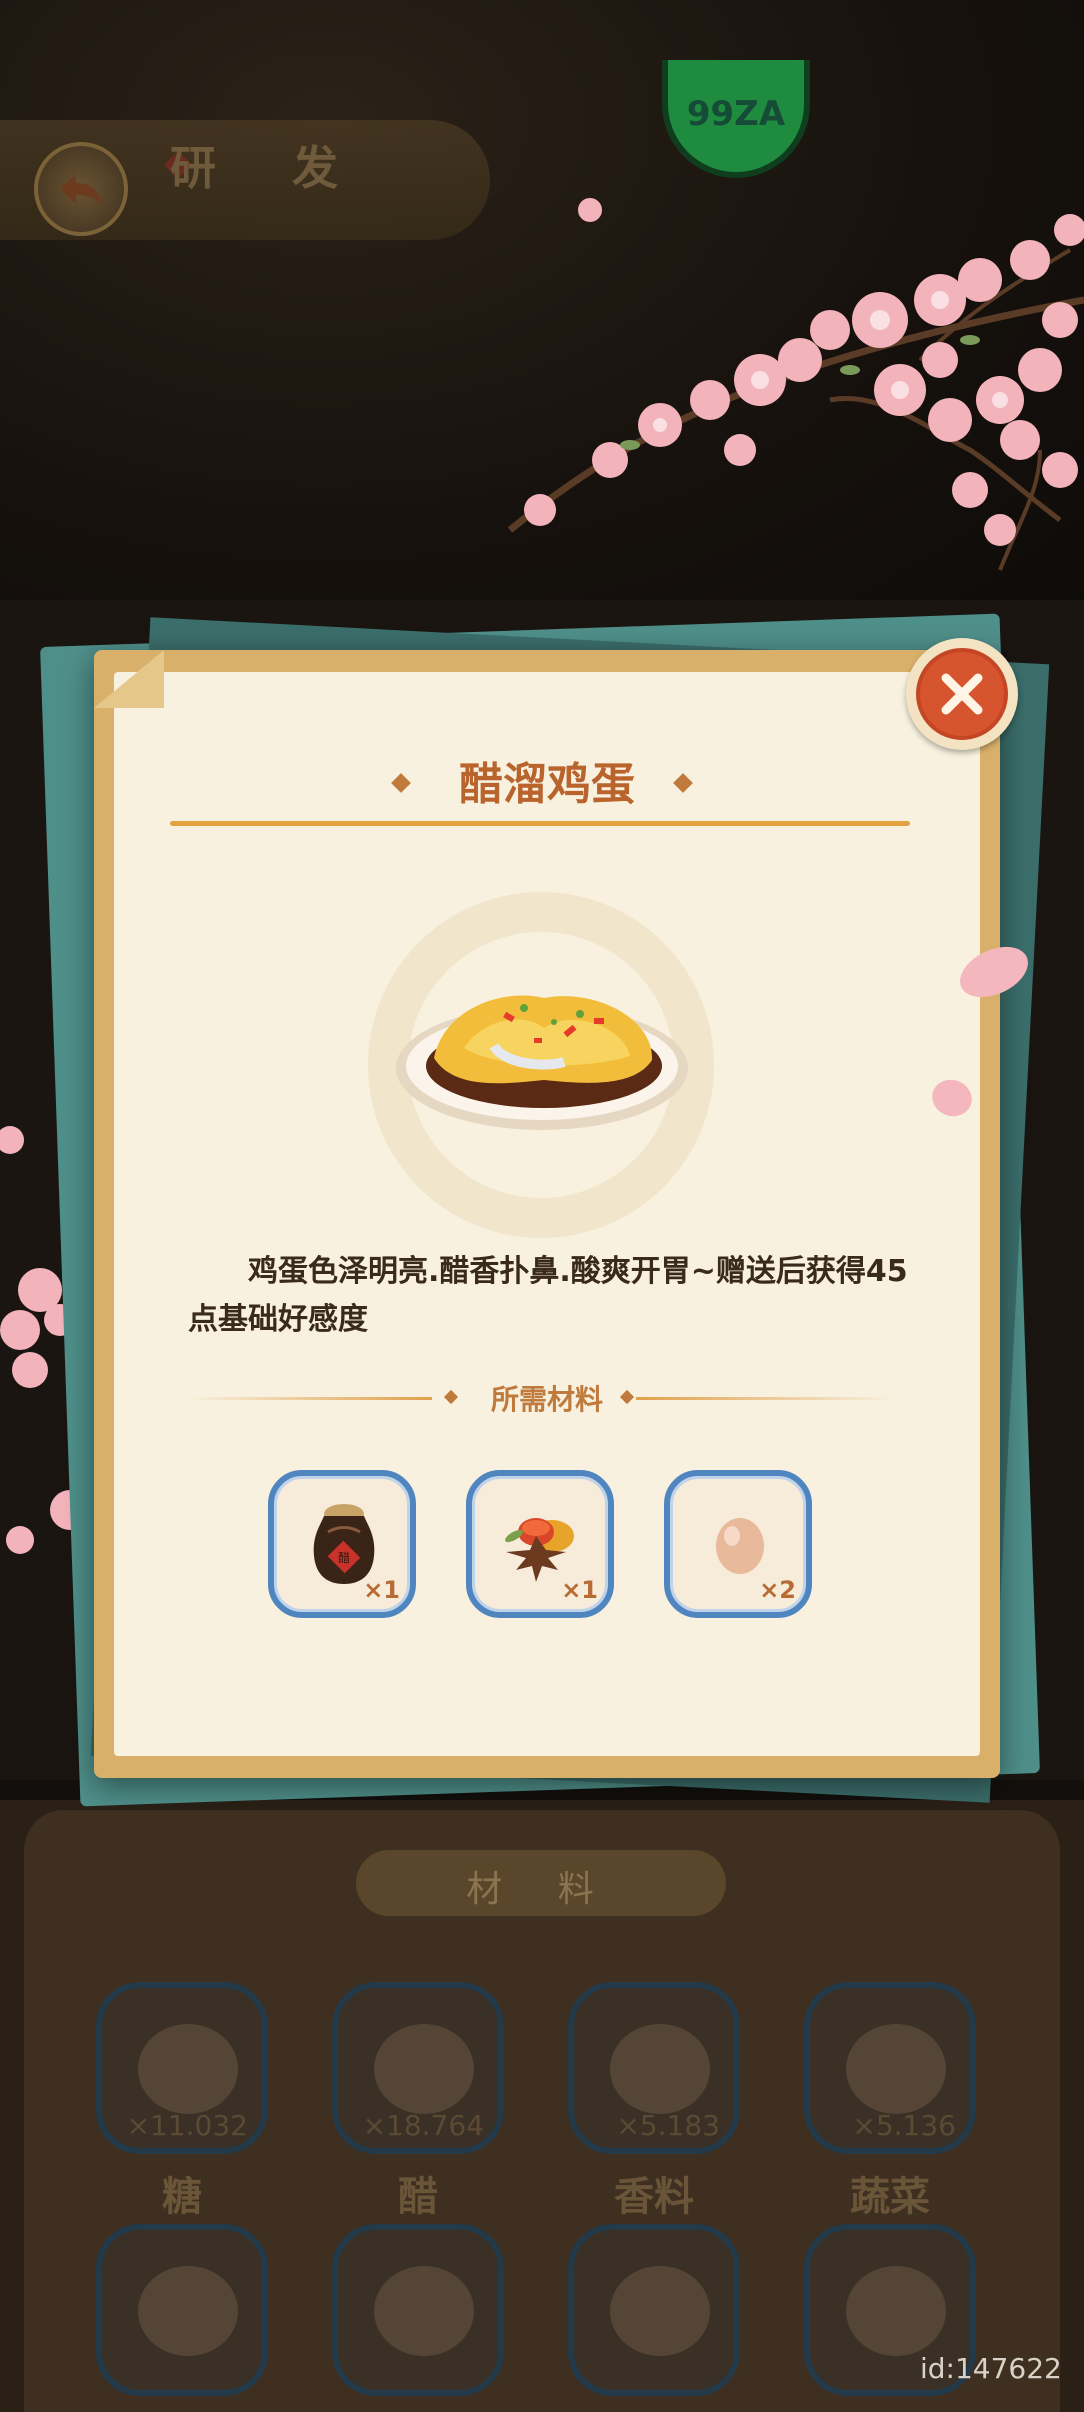 Image resolution: width=1084 pixels, height=2412 pixels. I want to click on user-id: id:147622, so click(991, 2368).